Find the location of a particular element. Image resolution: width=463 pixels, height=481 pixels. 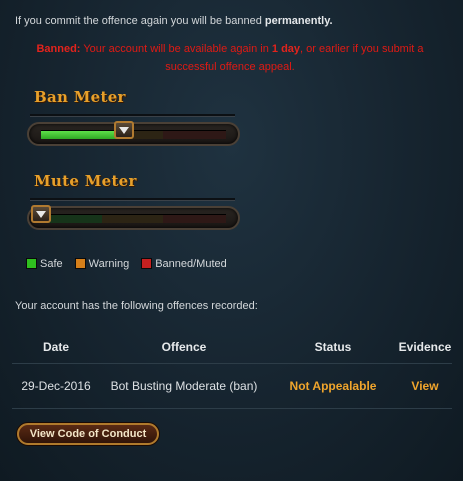

offence-date: 29-Dec-2016 is located at coordinates (56, 386).